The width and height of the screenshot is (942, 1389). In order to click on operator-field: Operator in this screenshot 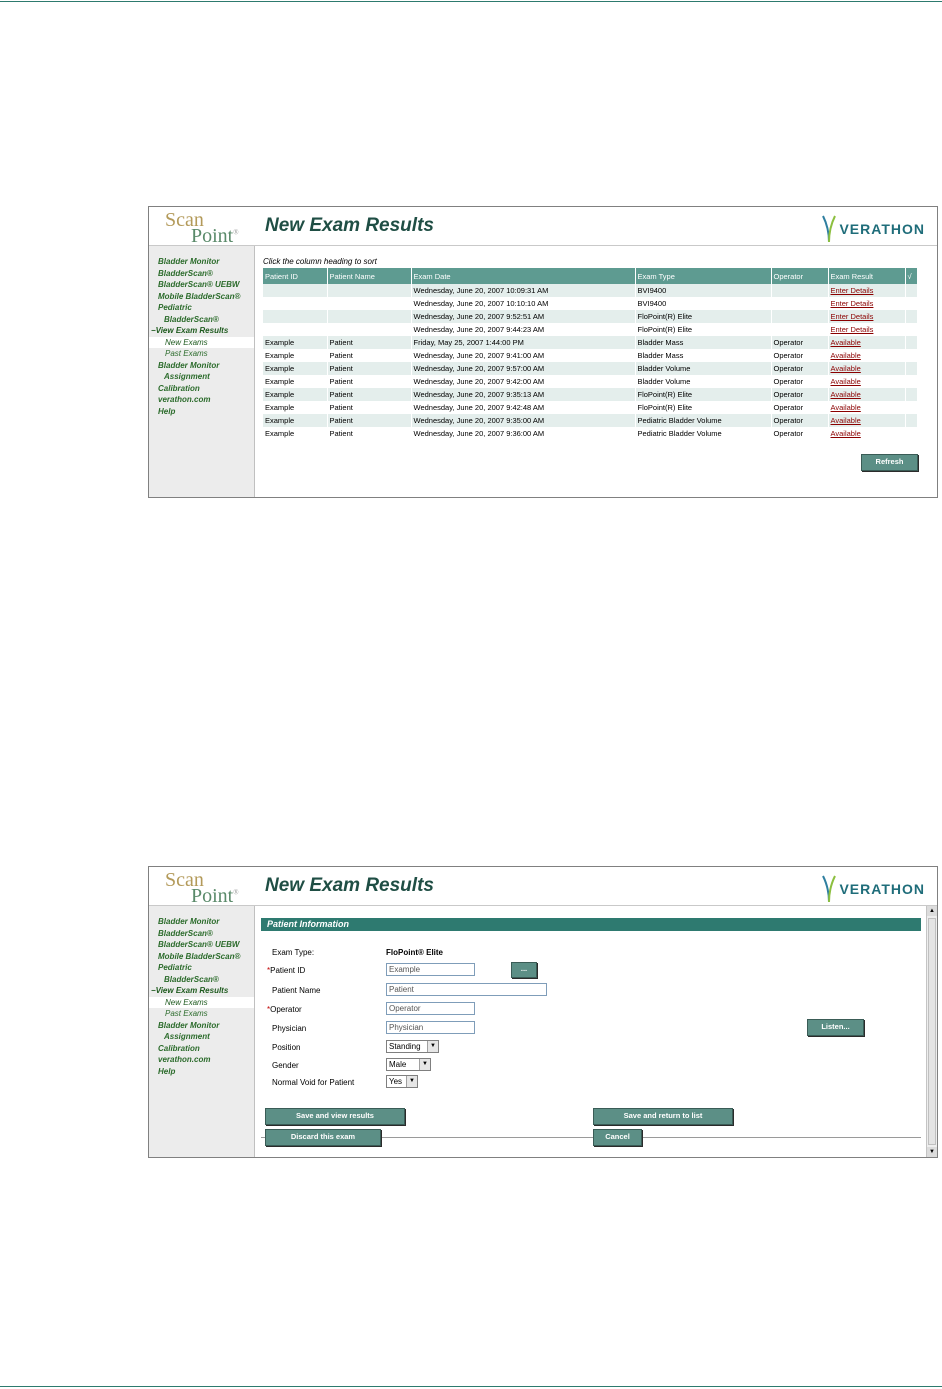, I will do `click(430, 1008)`.